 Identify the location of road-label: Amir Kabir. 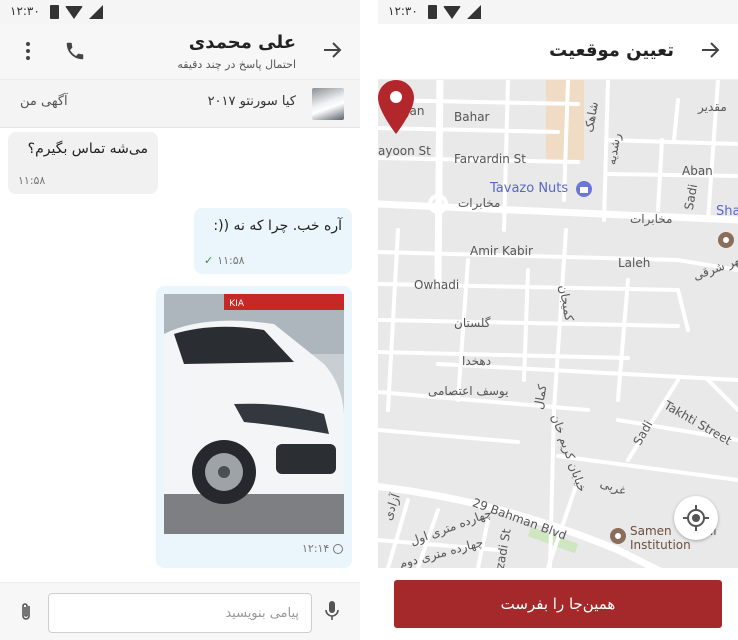
(501, 251).